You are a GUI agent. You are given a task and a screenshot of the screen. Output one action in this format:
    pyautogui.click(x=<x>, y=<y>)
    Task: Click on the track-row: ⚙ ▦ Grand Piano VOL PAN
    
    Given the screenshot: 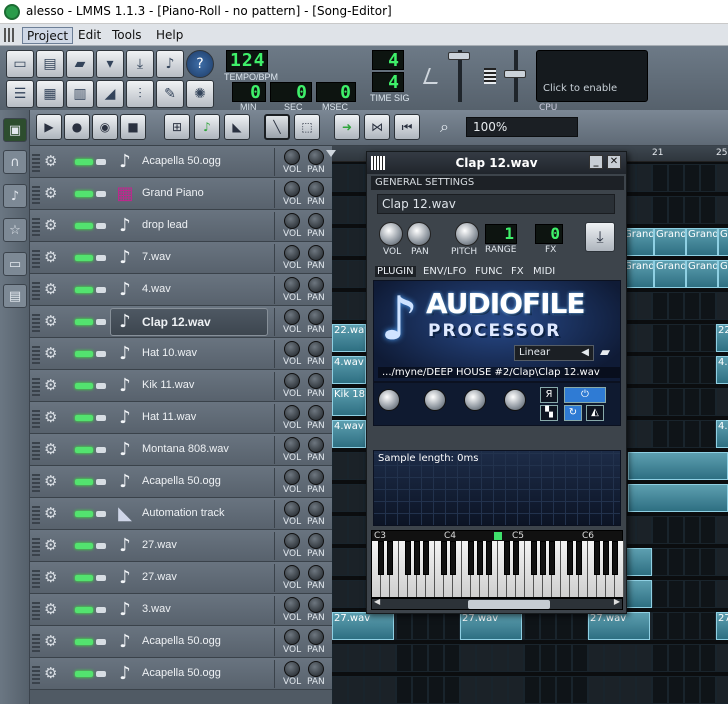 What is the action you would take?
    pyautogui.click(x=181, y=194)
    